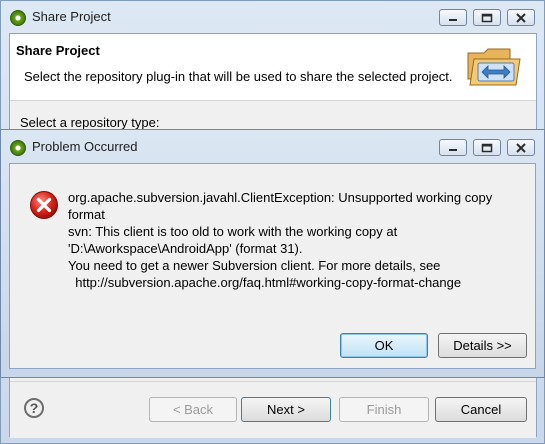 This screenshot has height=444, width=545. I want to click on cancel-button: Cancel, so click(481, 409).